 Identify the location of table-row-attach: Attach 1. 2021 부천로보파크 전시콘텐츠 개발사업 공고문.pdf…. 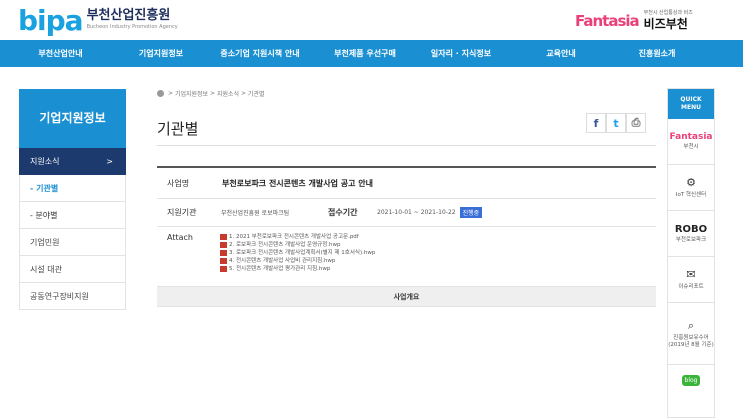
(406, 257).